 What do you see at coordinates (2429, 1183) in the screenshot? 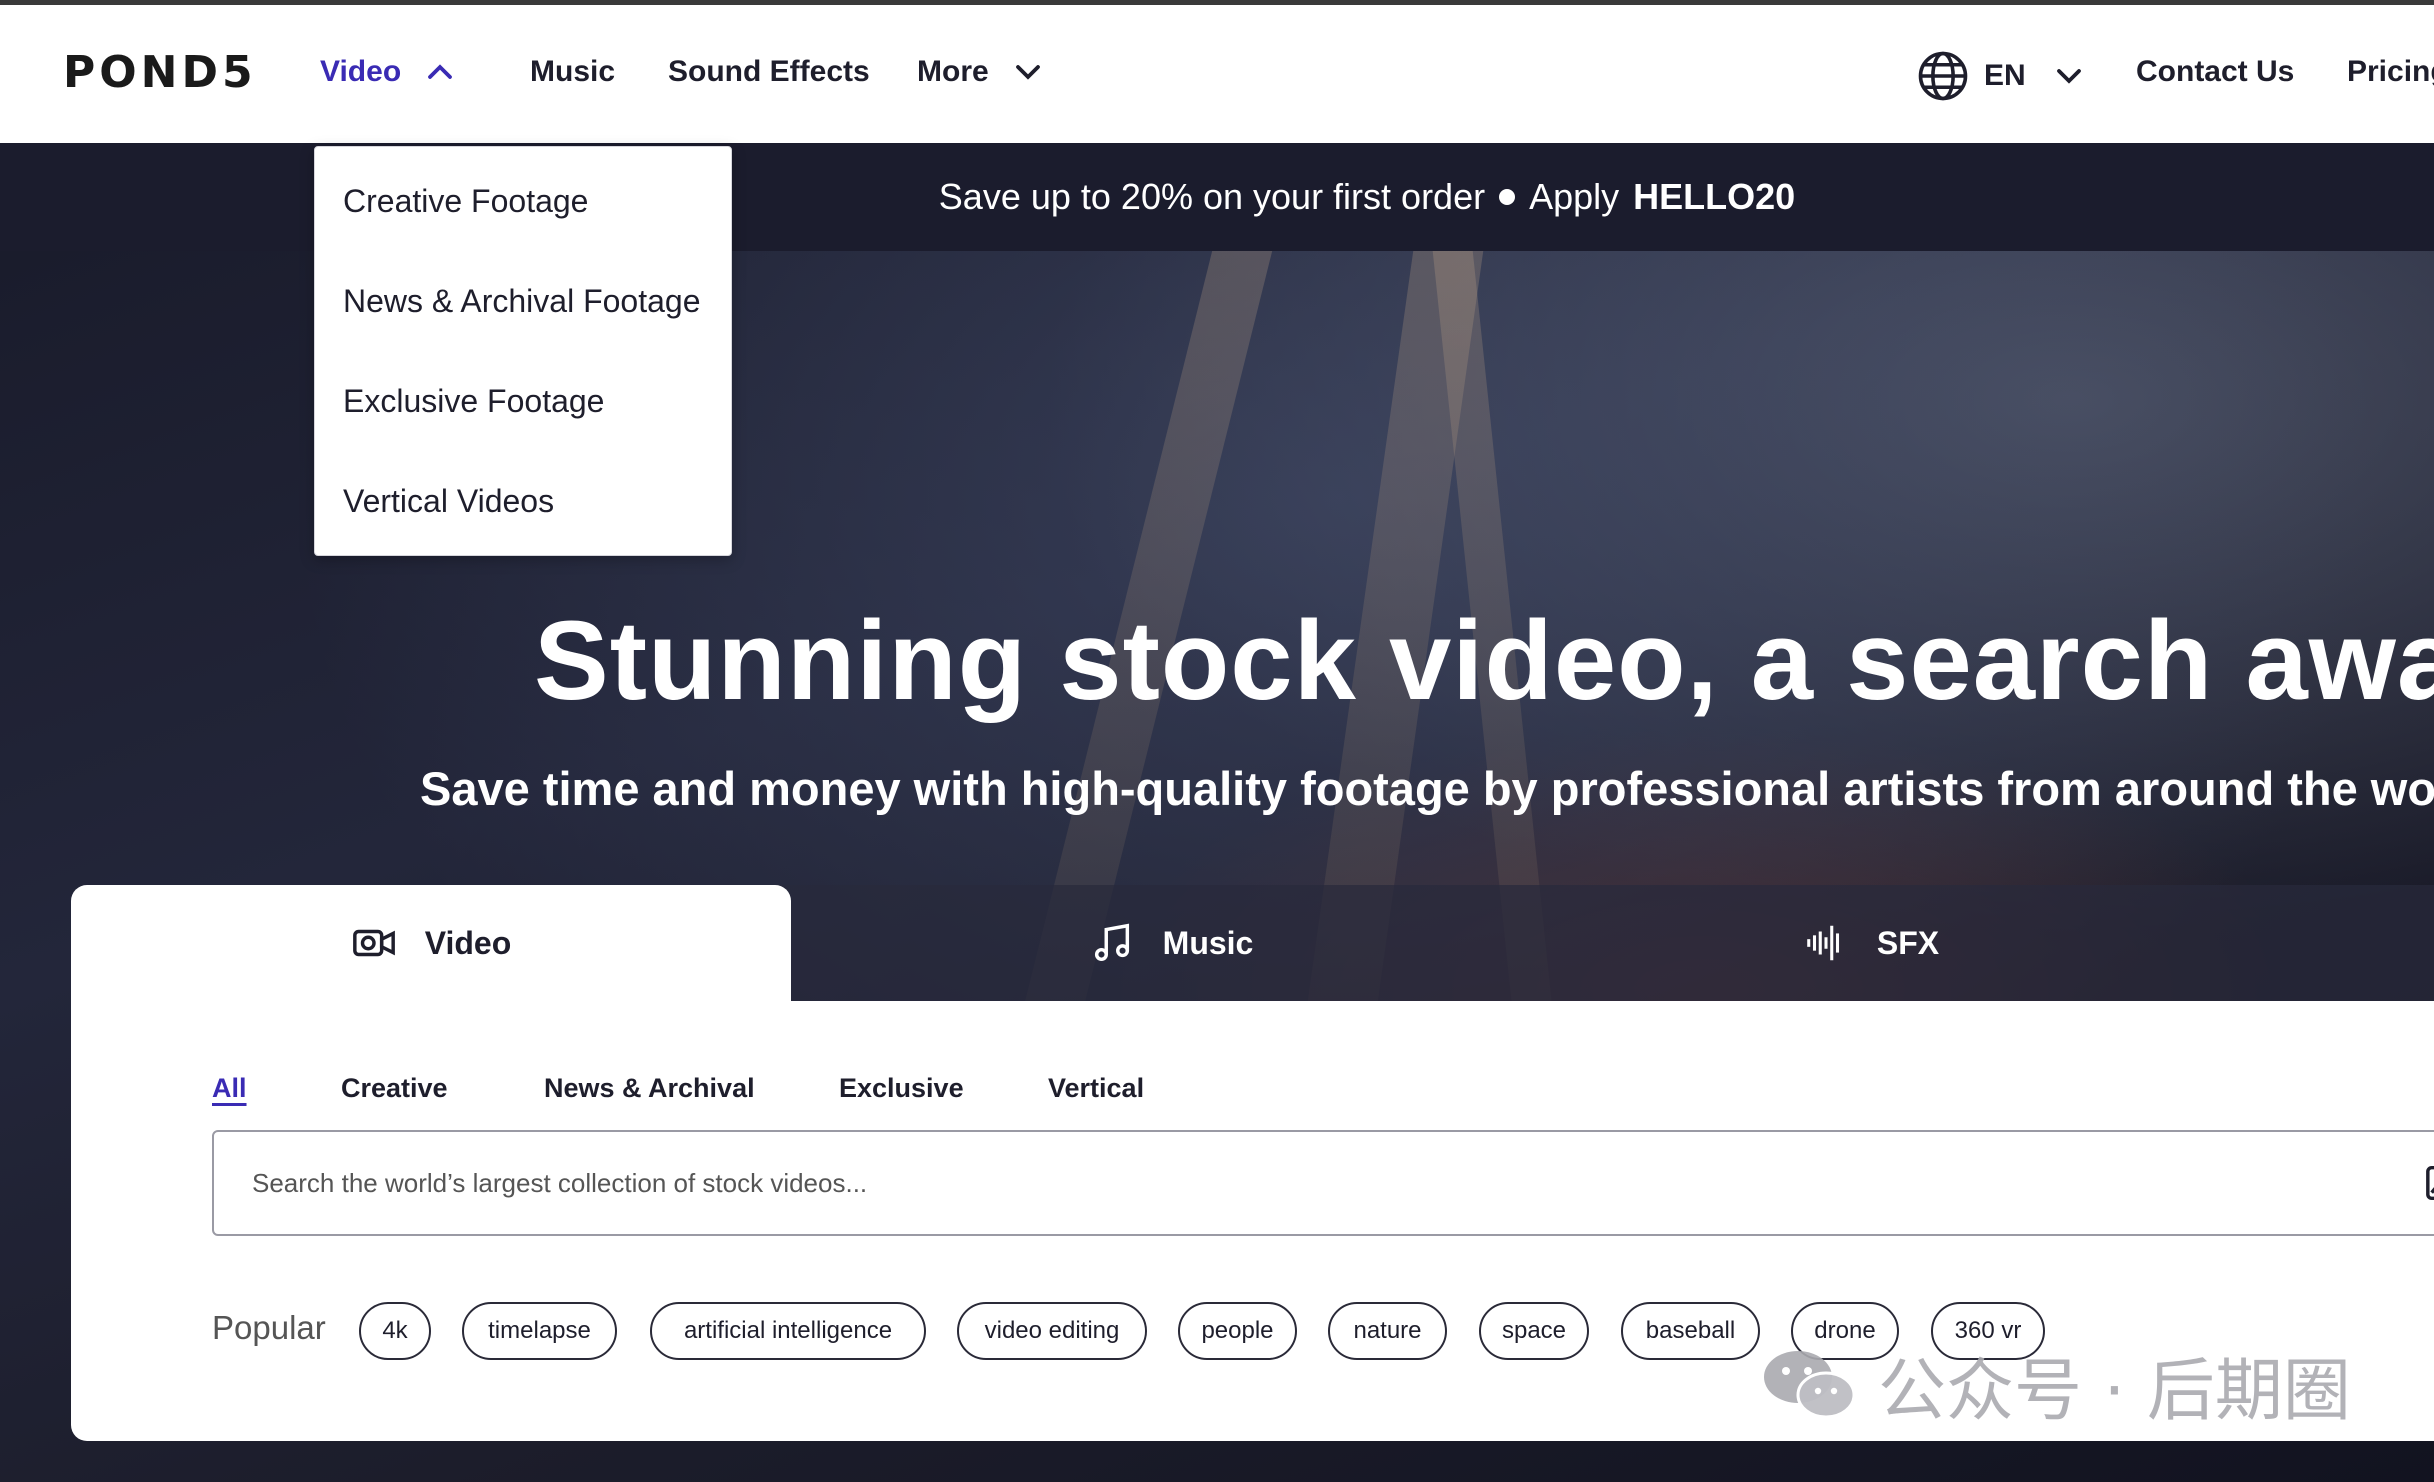
I see `image-search-icon` at bounding box center [2429, 1183].